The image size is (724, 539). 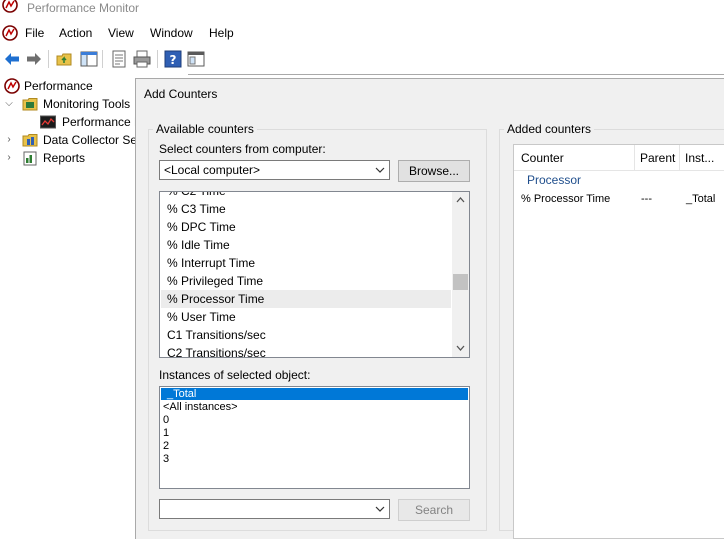 What do you see at coordinates (166, 446) in the screenshot?
I see `instance-item: 2` at bounding box center [166, 446].